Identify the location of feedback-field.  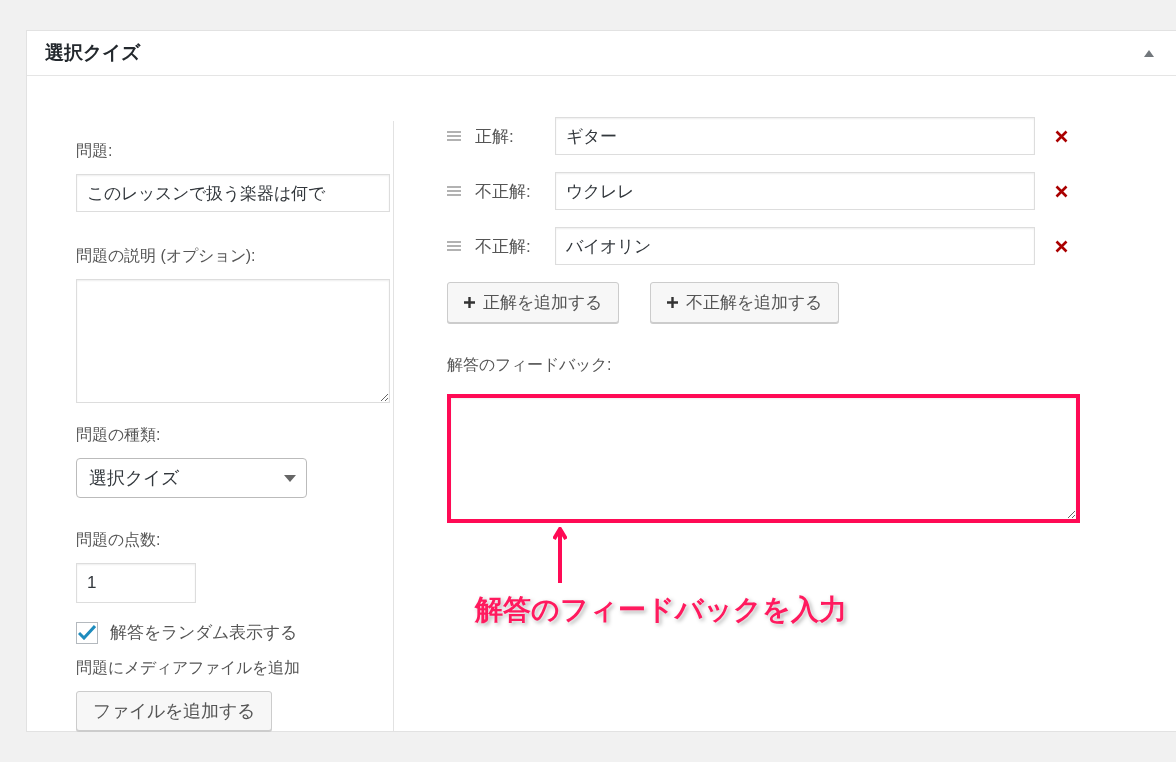
(763, 458).